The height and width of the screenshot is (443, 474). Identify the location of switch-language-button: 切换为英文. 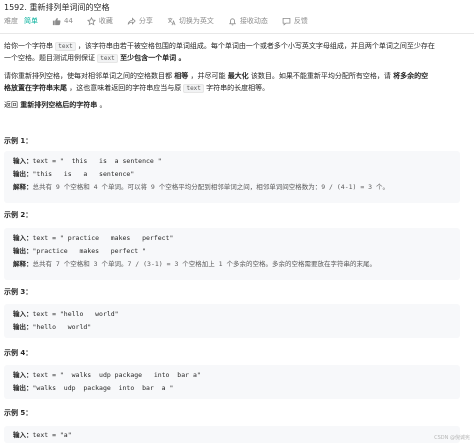
(190, 21).